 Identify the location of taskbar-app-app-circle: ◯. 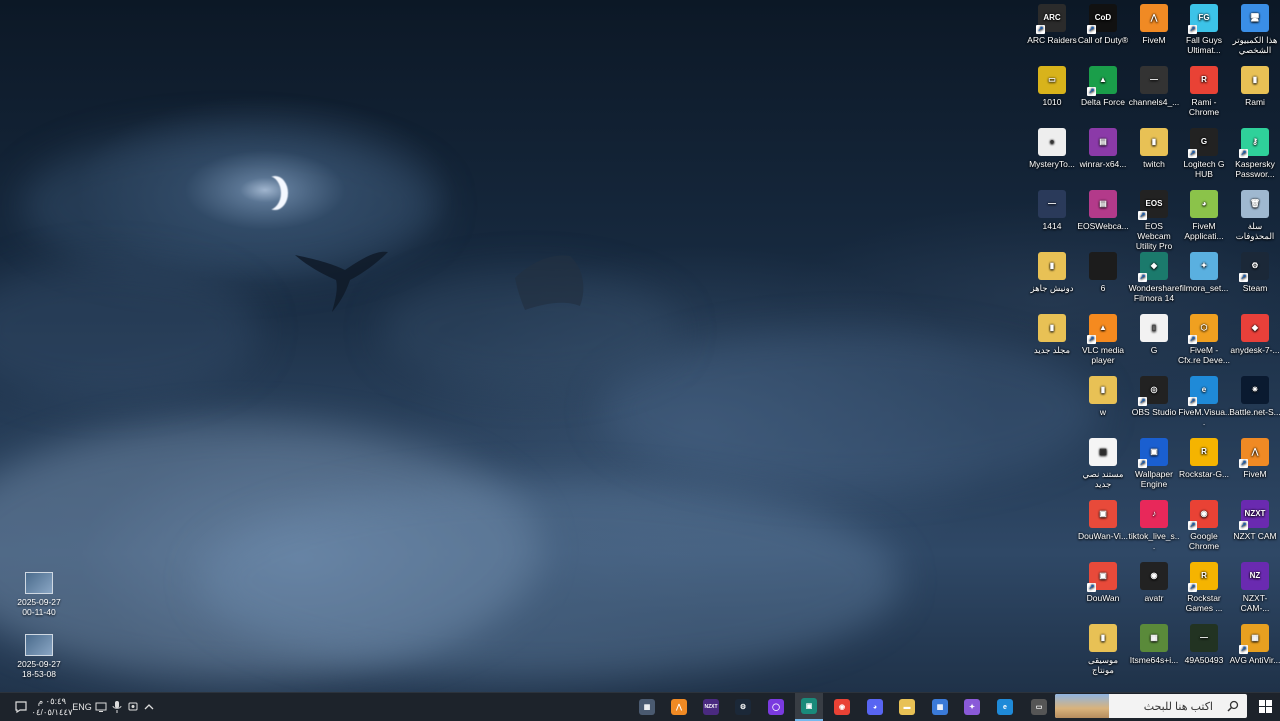
(776, 707).